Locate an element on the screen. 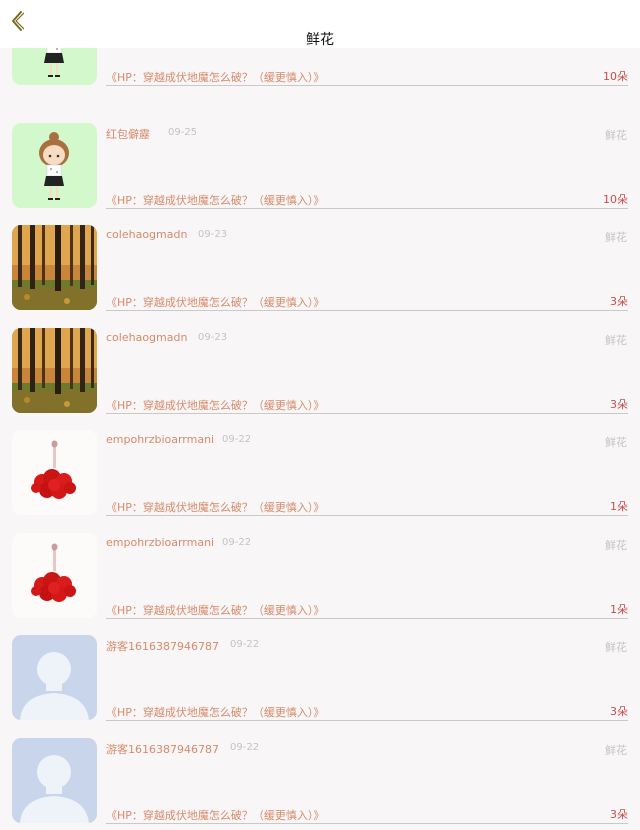 This screenshot has height=830, width=640. chevron-left-icon is located at coordinates (18, 21).